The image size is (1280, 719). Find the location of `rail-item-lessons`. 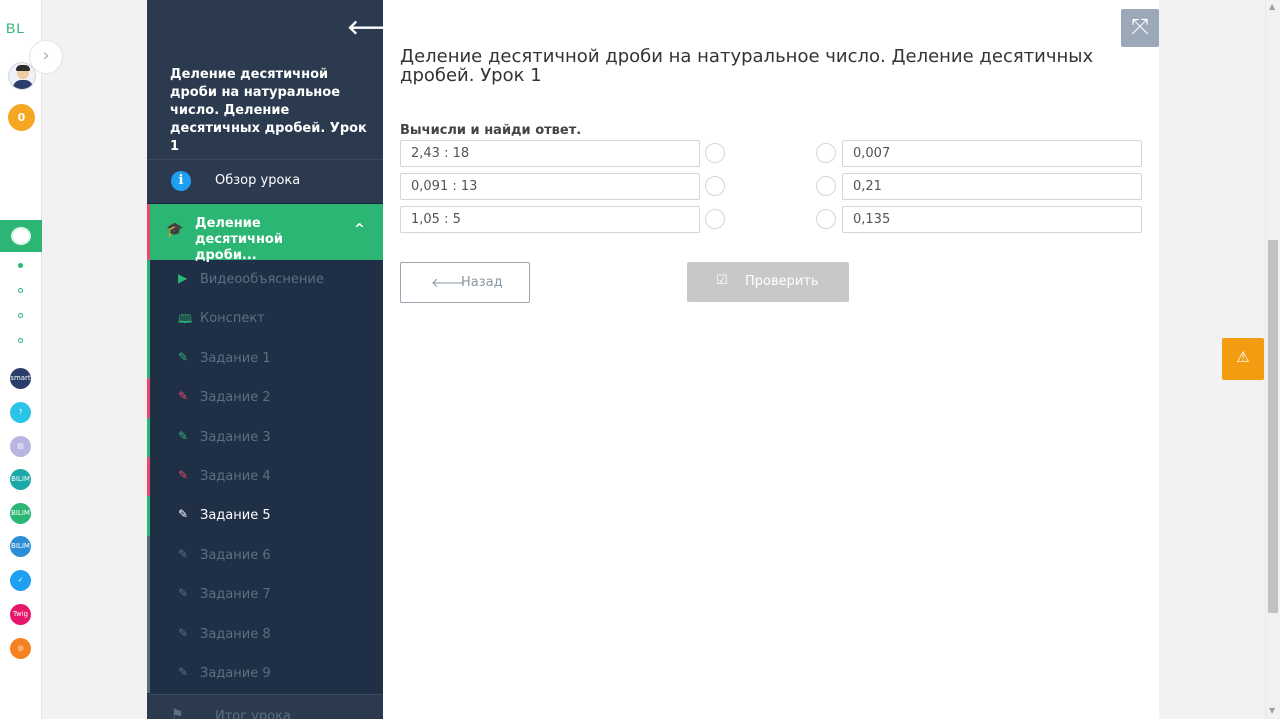

rail-item-lessons is located at coordinates (21, 236).